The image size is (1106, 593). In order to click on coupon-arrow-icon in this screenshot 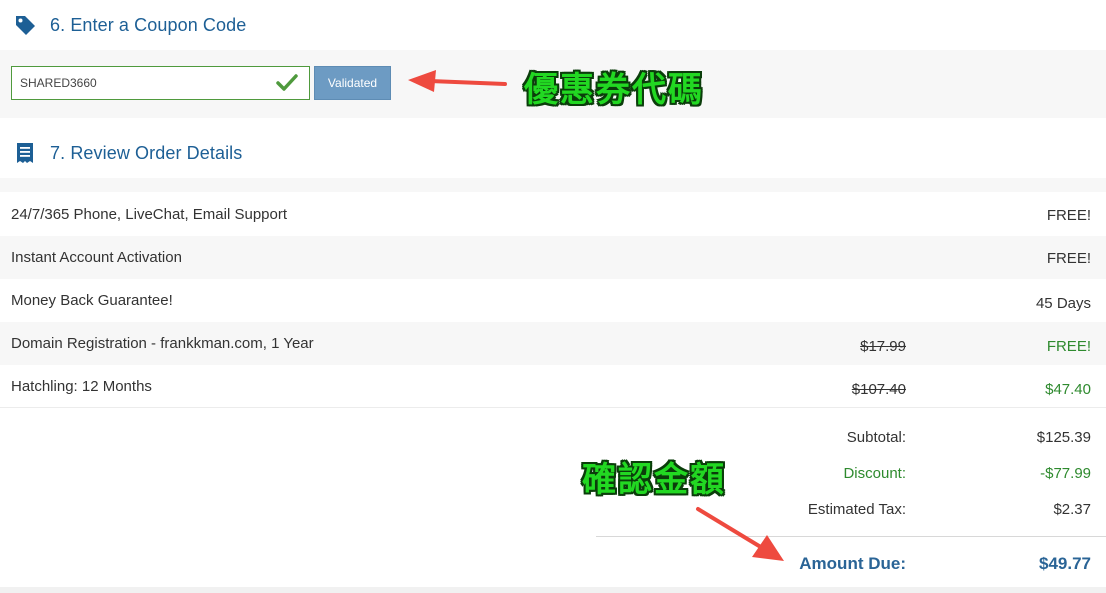, I will do `click(457, 81)`.